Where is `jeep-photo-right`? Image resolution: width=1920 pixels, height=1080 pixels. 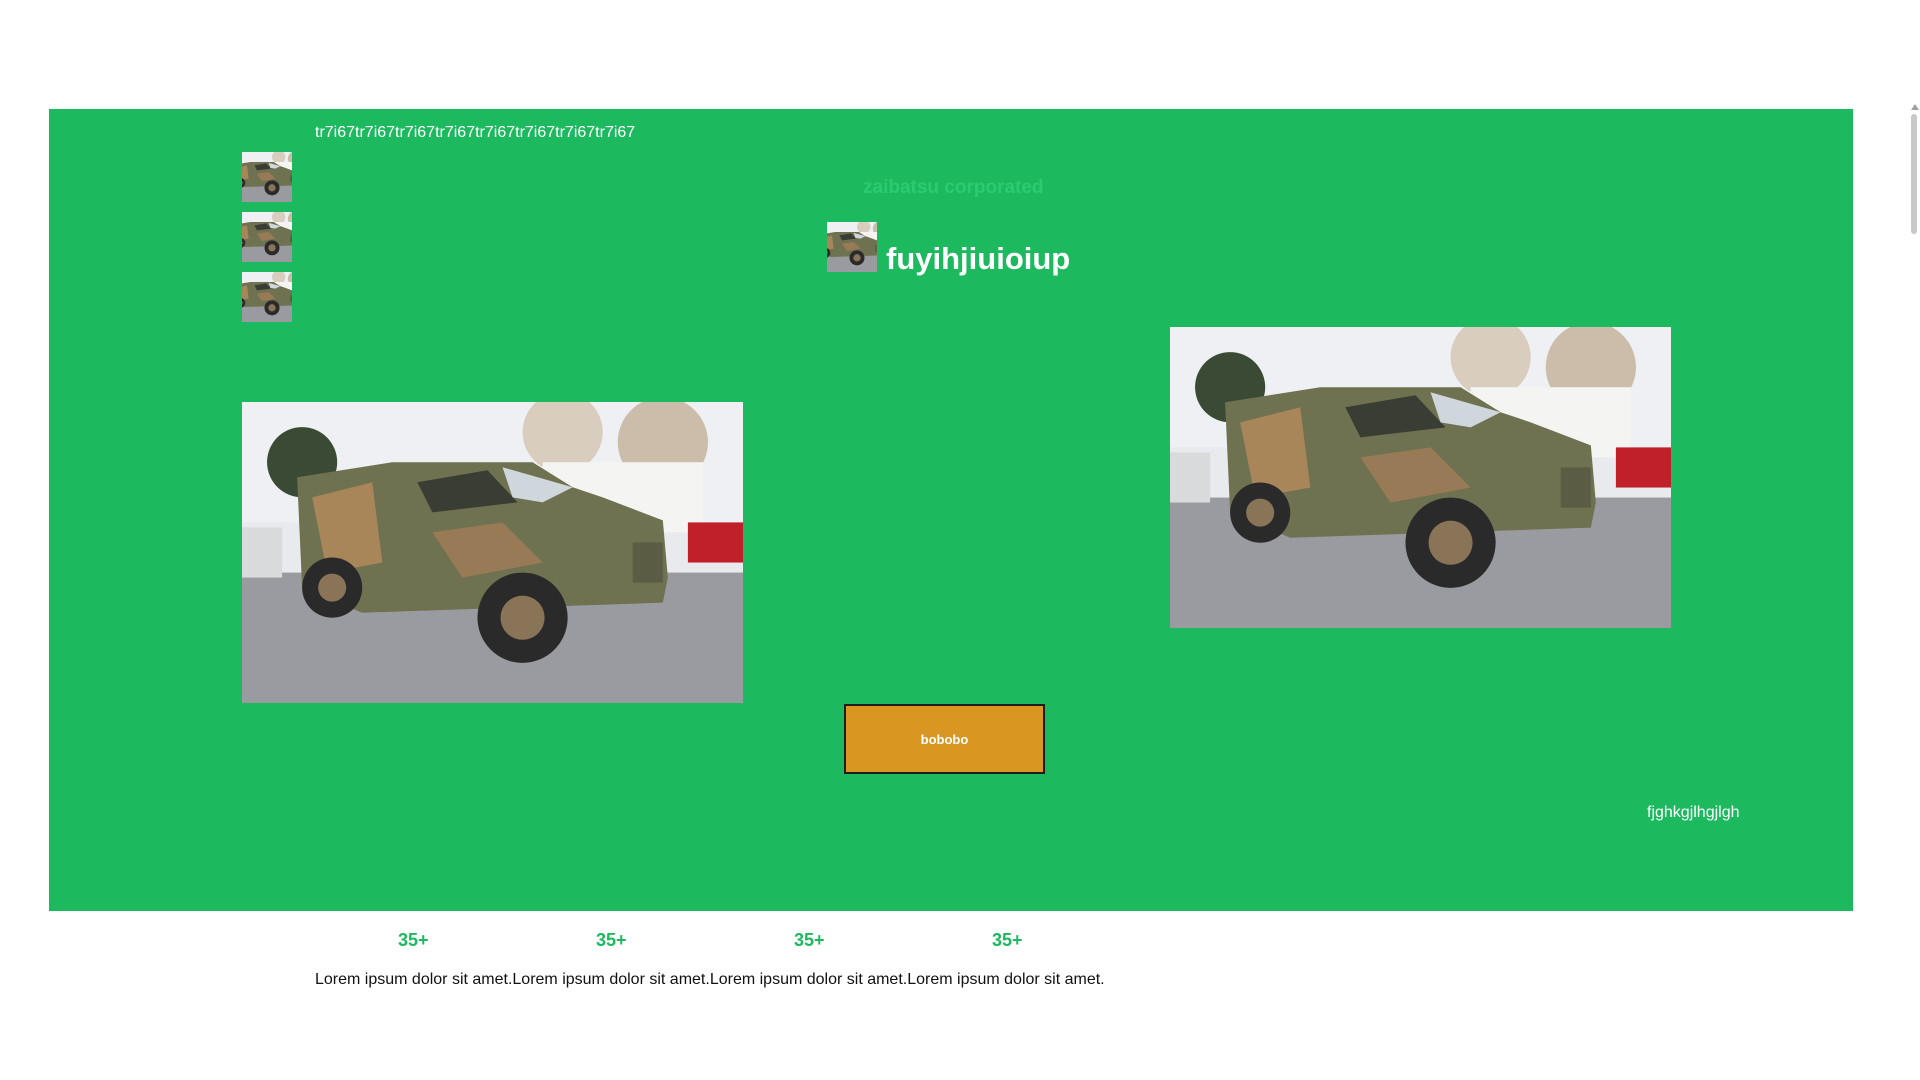 jeep-photo-right is located at coordinates (1420, 477).